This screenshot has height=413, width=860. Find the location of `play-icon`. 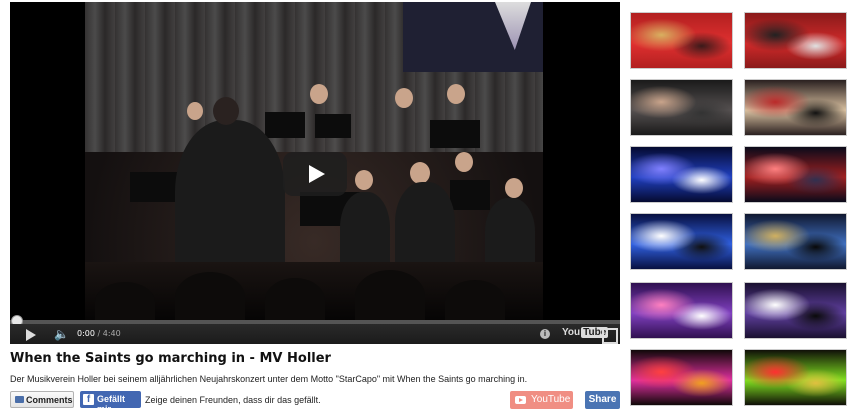

play-icon is located at coordinates (31, 335).